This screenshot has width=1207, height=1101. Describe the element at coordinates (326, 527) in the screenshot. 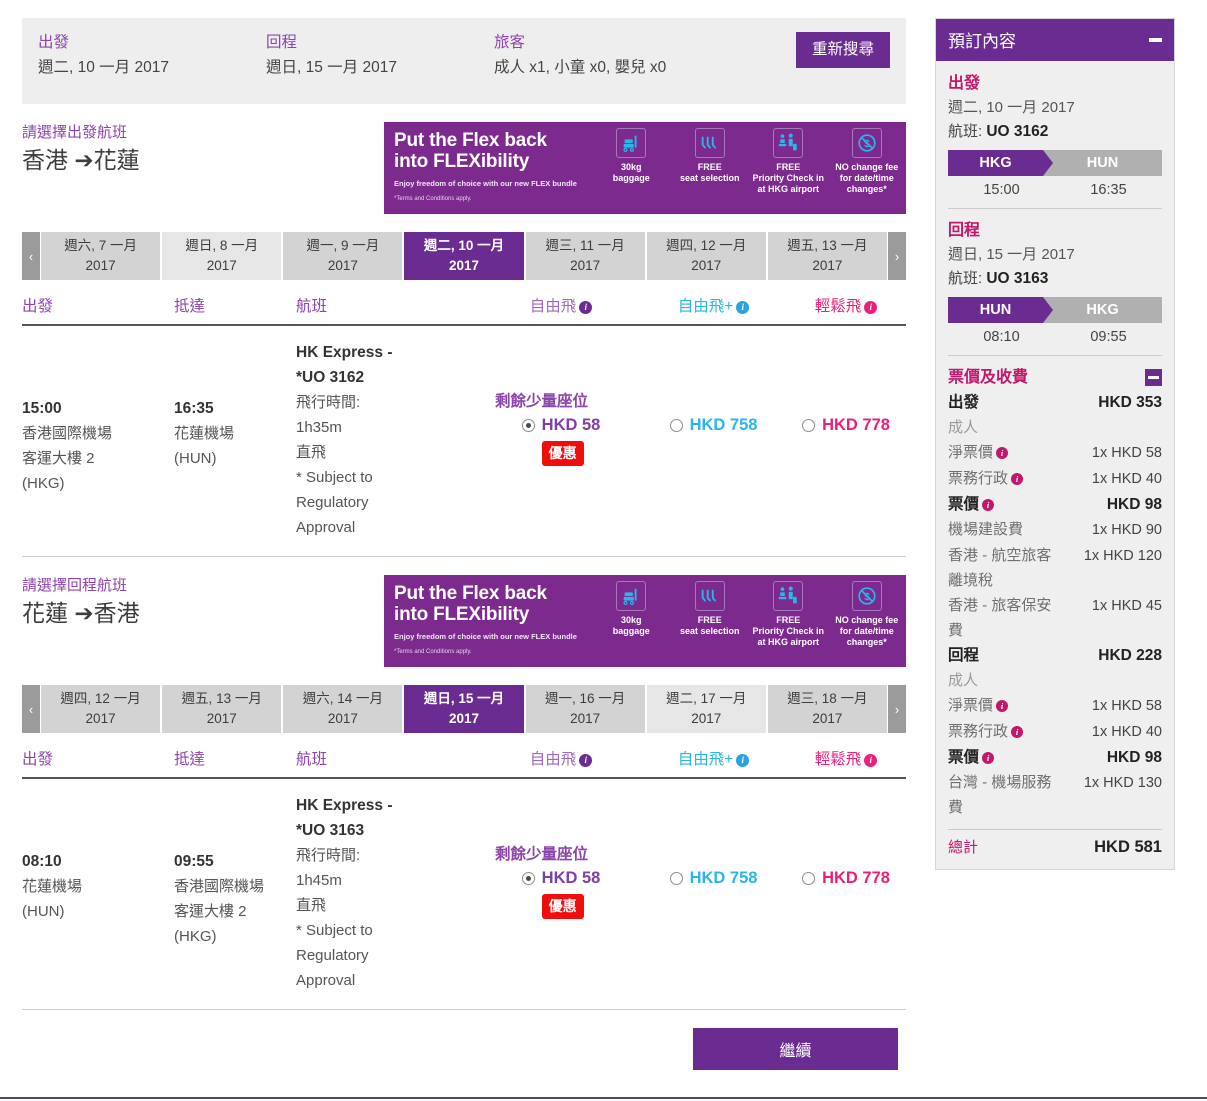

I see `outbound-note-3: Approval` at that location.